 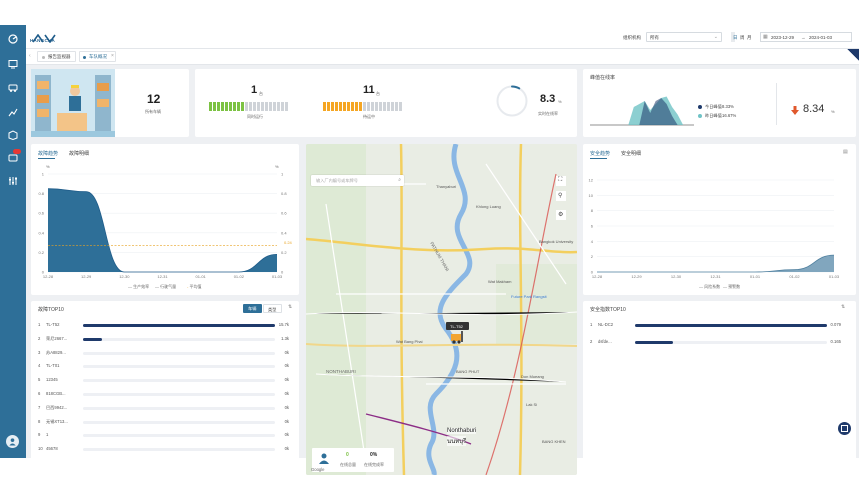 What do you see at coordinates (716, 263) in the screenshot?
I see `series-line` at bounding box center [716, 263].